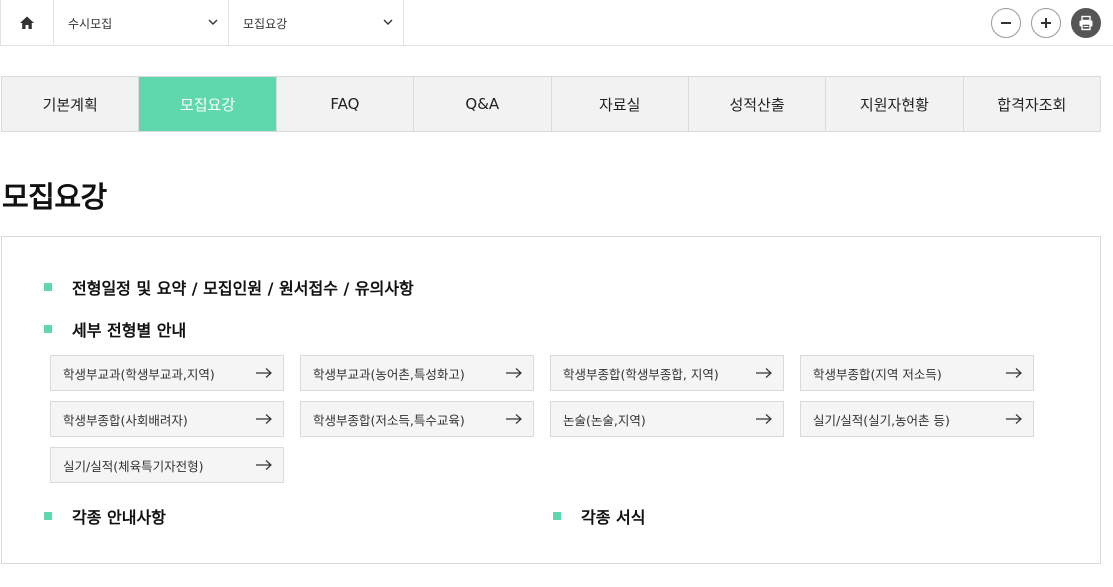 This screenshot has height=587, width=1113. What do you see at coordinates (346, 104) in the screenshot?
I see `tab-faq: FAQ` at bounding box center [346, 104].